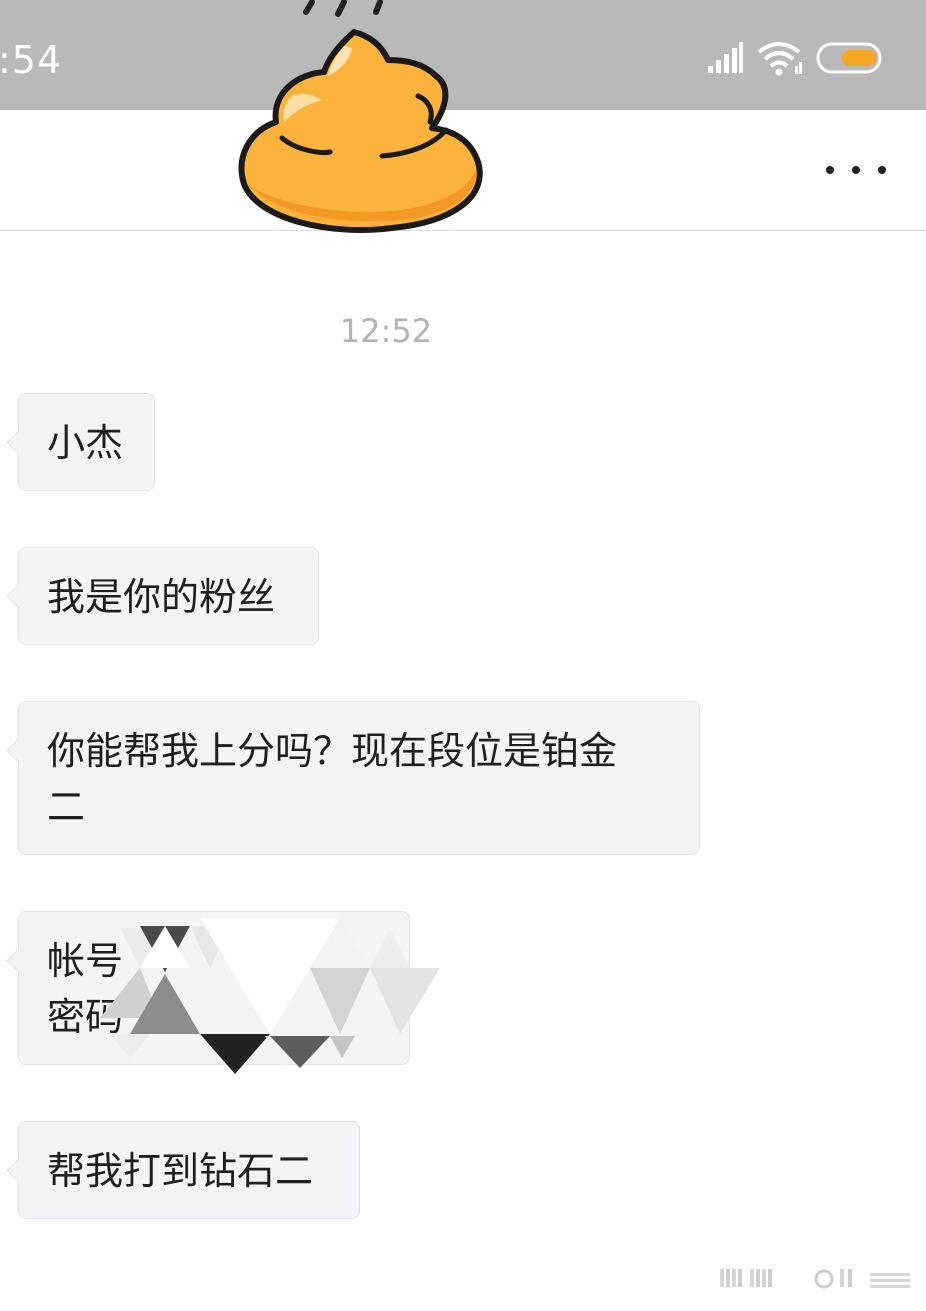 The image size is (926, 1311). I want to click on message-text: 小杰, so click(85, 443).